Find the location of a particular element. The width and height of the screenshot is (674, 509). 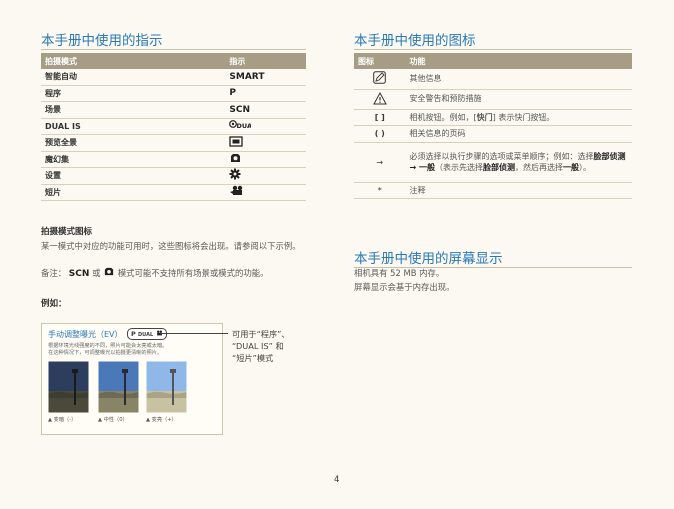

menu-item: 一般 is located at coordinates (571, 167).